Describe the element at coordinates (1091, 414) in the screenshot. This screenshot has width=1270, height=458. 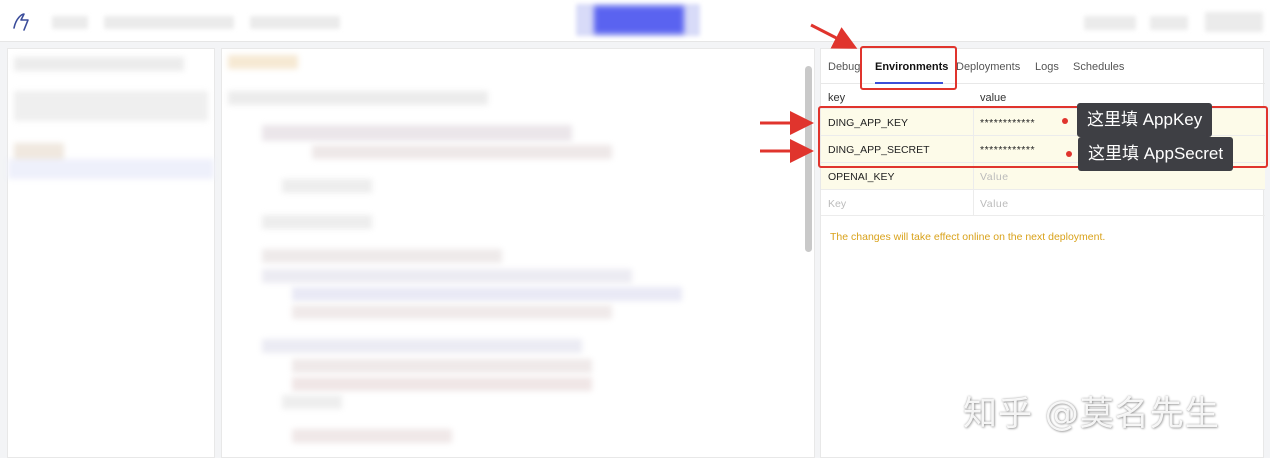
I see `watermark: 知乎 @莫名先生` at that location.